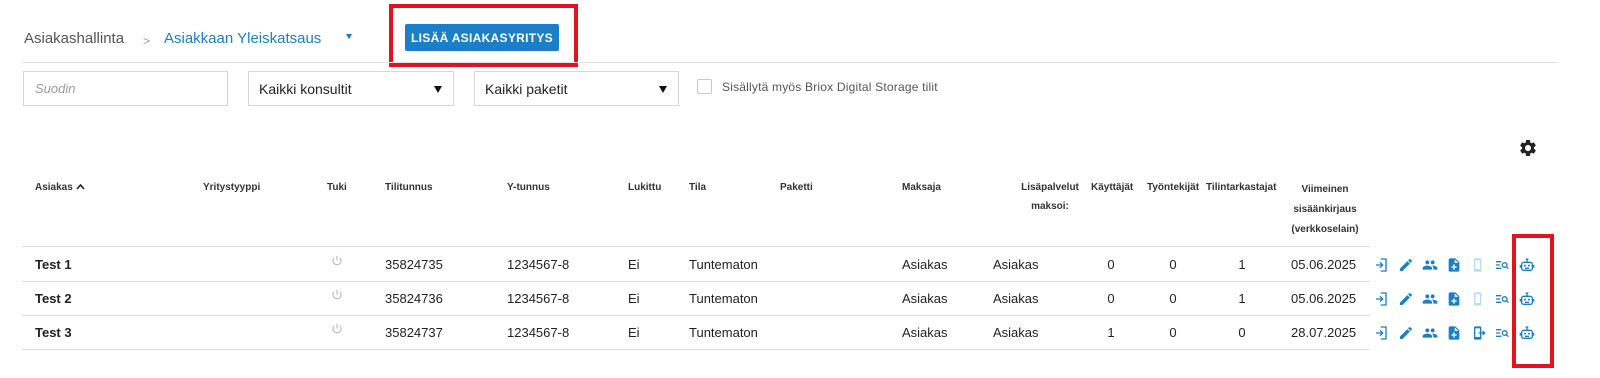 The width and height of the screenshot is (1600, 378). Describe the element at coordinates (528, 188) in the screenshot. I see `col-ytunnus: Y-tunnus` at that location.